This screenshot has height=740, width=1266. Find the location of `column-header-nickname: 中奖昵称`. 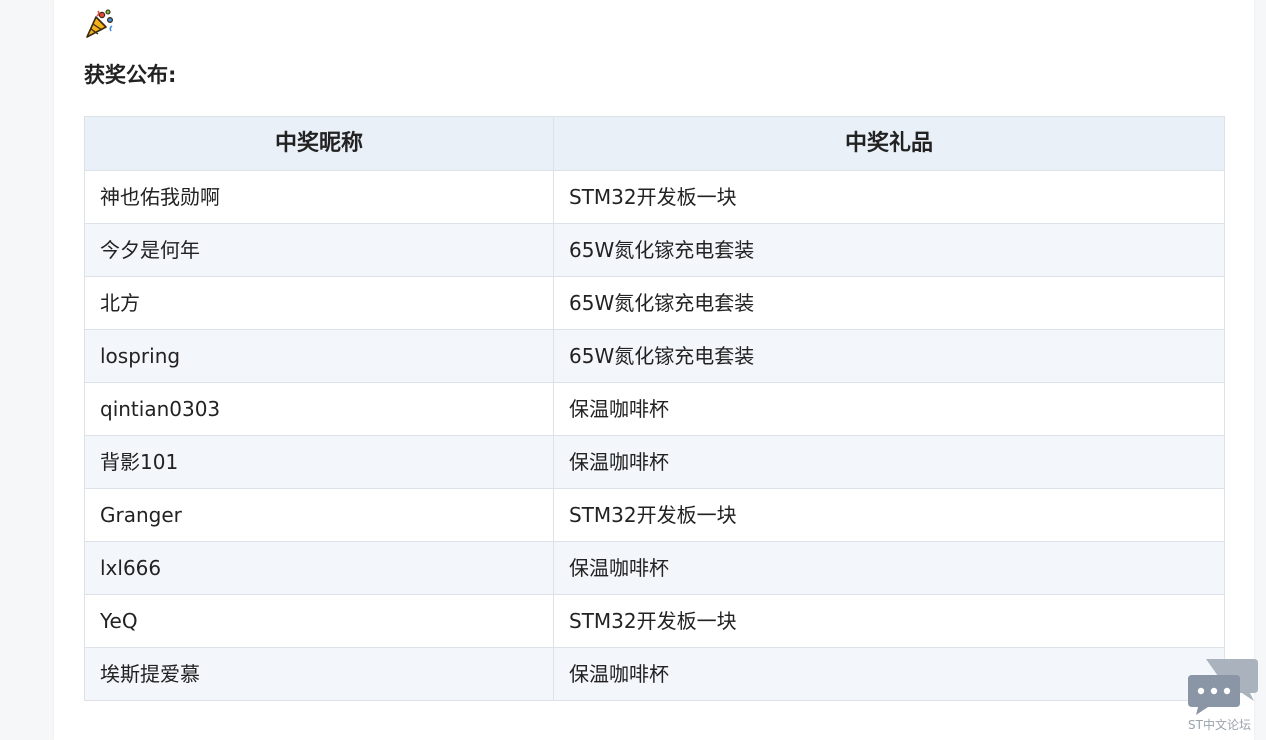

column-header-nickname: 中奖昵称 is located at coordinates (319, 143).